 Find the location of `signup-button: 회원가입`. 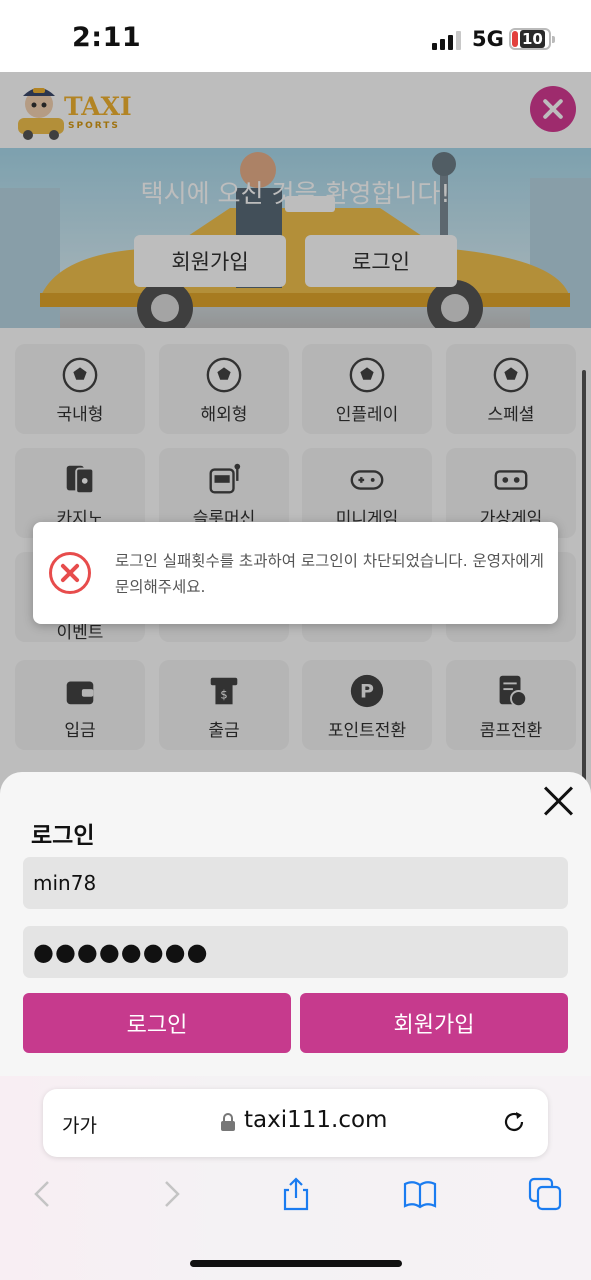

signup-button: 회원가입 is located at coordinates (434, 1023).